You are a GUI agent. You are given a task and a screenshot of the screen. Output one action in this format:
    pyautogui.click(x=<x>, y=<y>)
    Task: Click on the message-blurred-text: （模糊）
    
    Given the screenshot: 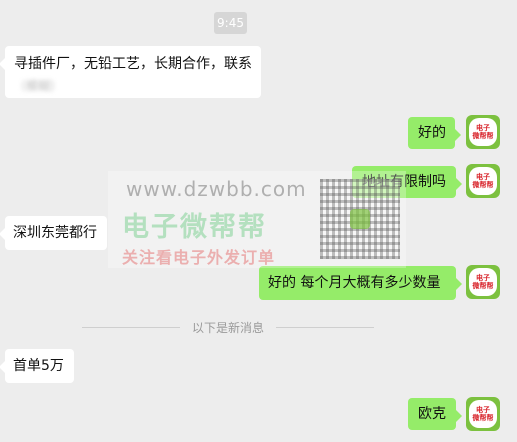 What is the action you would take?
    pyautogui.click(x=38, y=86)
    